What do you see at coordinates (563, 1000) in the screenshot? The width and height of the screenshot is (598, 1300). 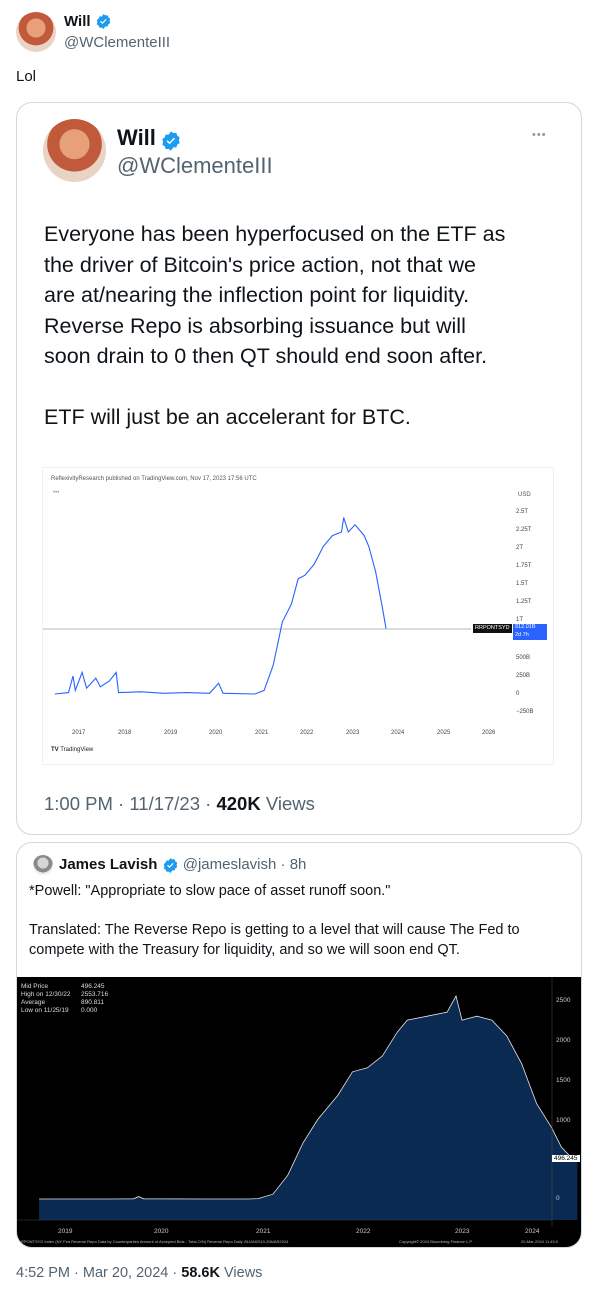 I see `y-label: 2500` at bounding box center [563, 1000].